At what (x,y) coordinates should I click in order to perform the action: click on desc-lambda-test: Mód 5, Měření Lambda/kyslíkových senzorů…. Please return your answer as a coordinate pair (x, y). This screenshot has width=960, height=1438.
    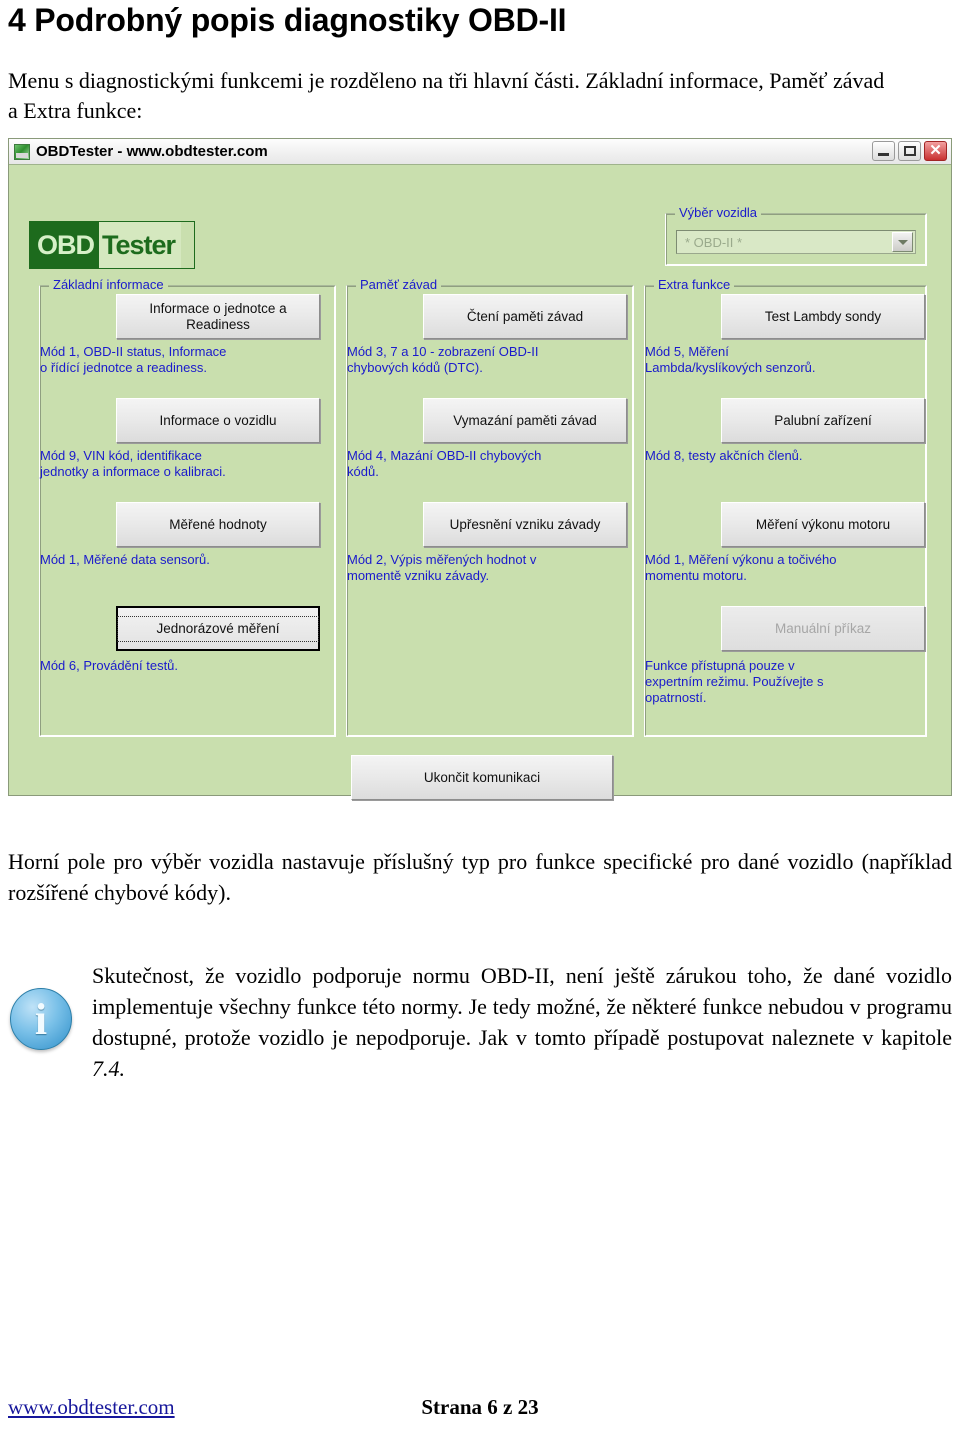
    Looking at the image, I should click on (730, 359).